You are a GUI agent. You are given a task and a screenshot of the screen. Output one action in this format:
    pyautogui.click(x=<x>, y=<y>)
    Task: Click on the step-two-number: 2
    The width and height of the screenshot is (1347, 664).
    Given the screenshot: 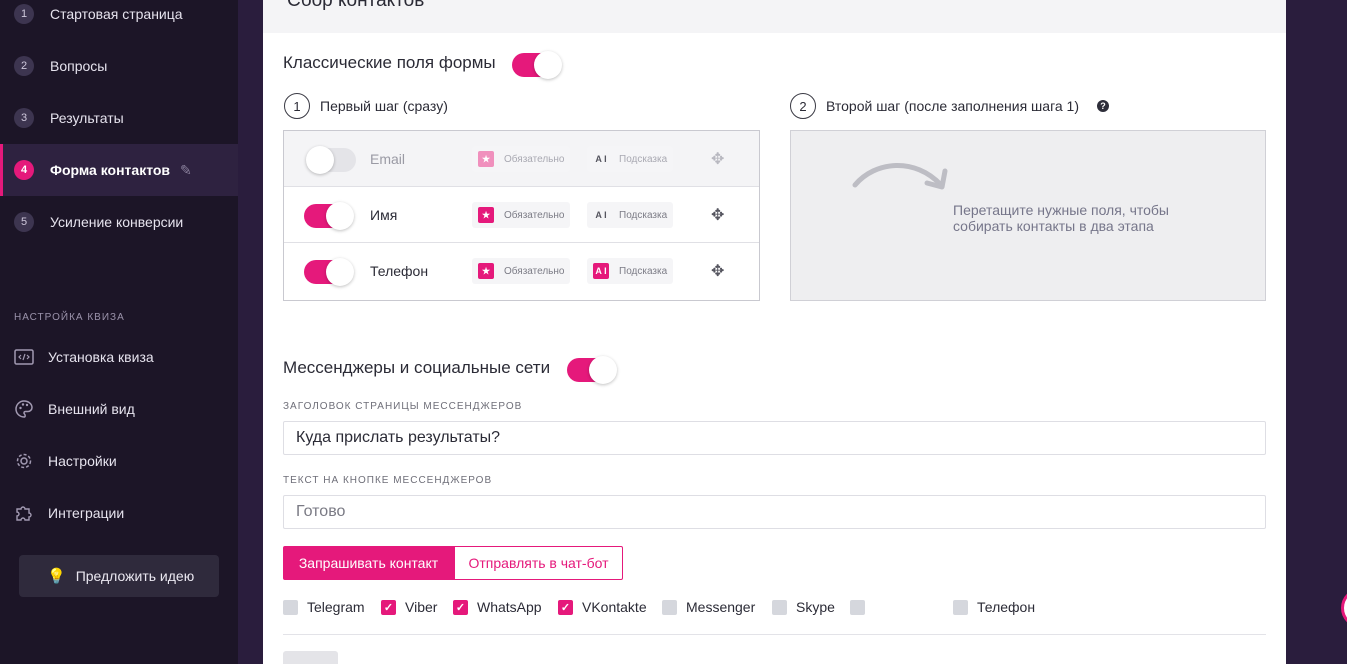 What is the action you would take?
    pyautogui.click(x=803, y=106)
    